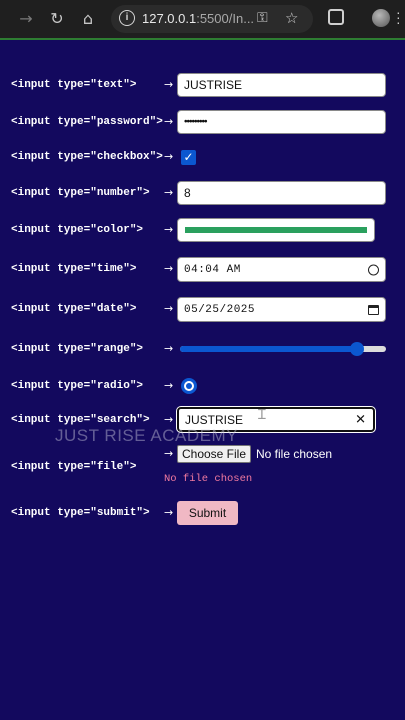 The height and width of the screenshot is (720, 405). I want to click on label-text: <input type="text">, so click(74, 85).